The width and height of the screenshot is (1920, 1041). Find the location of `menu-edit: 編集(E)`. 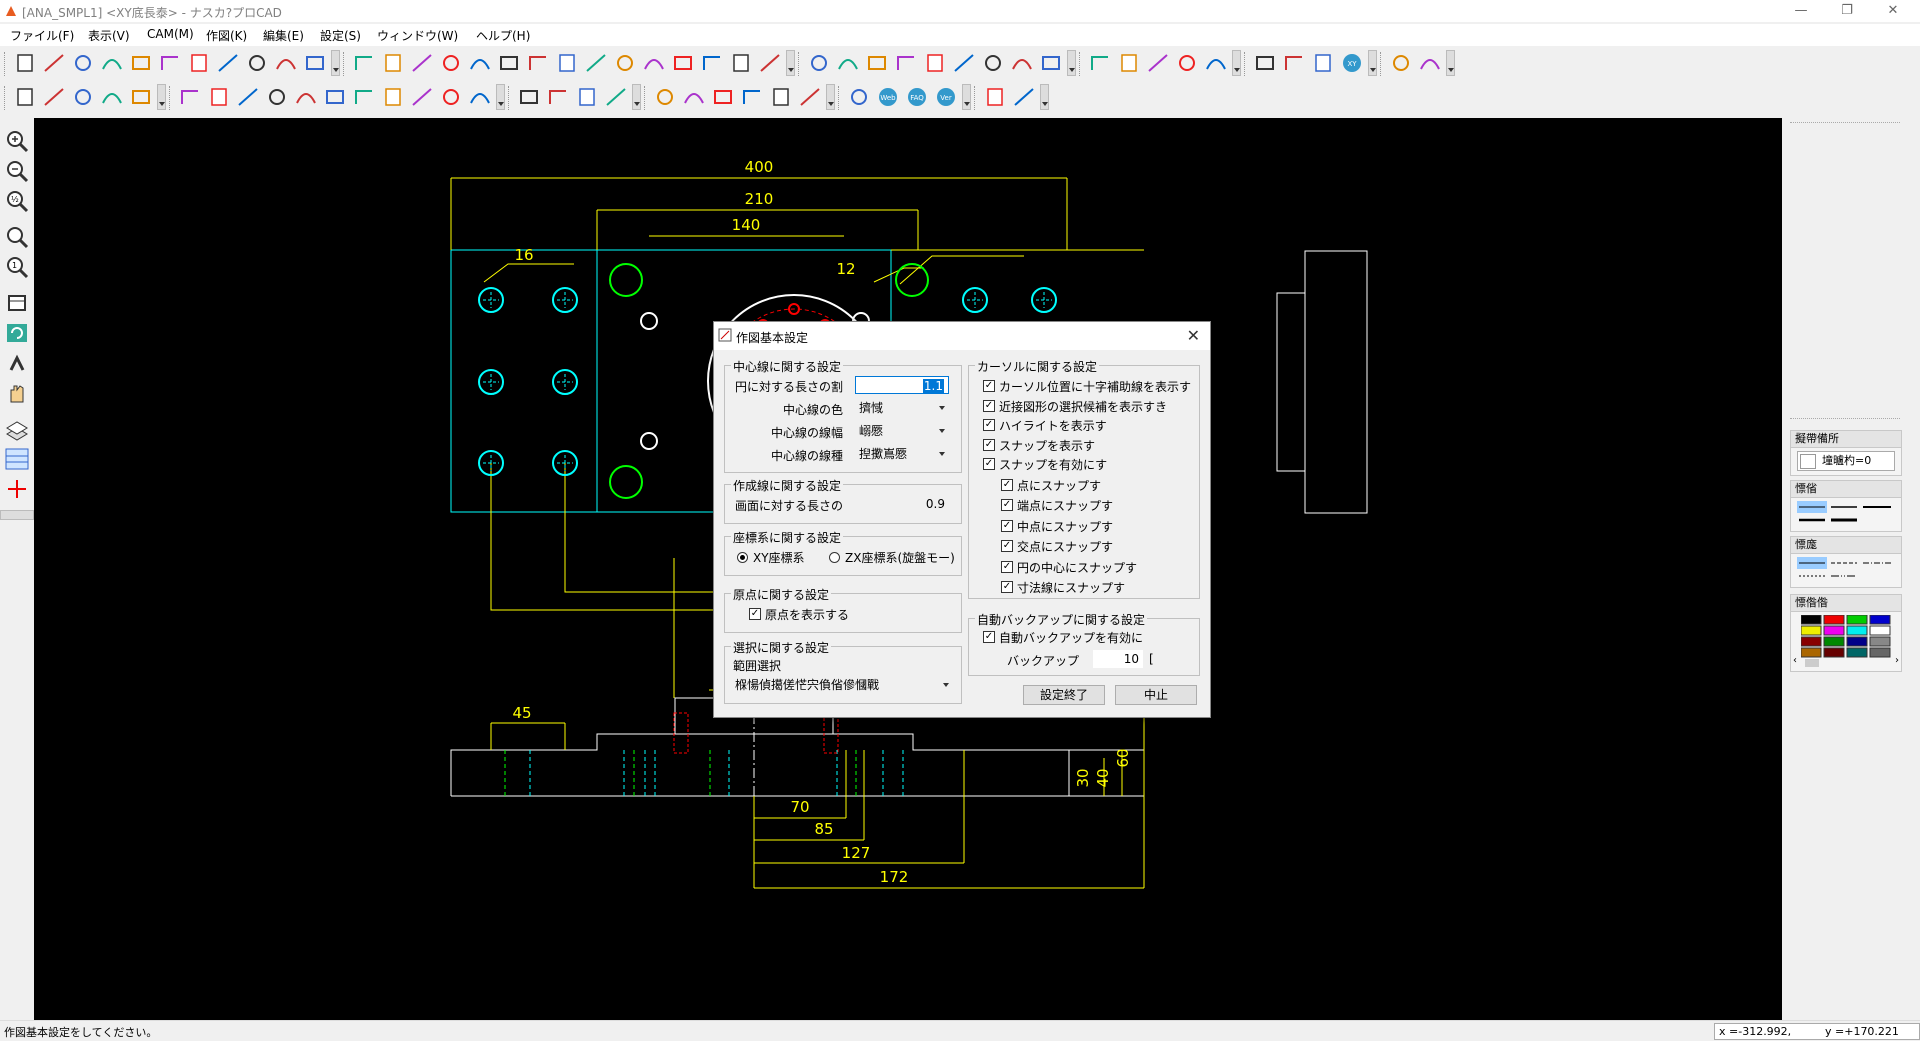

menu-edit: 編集(E) is located at coordinates (283, 35).